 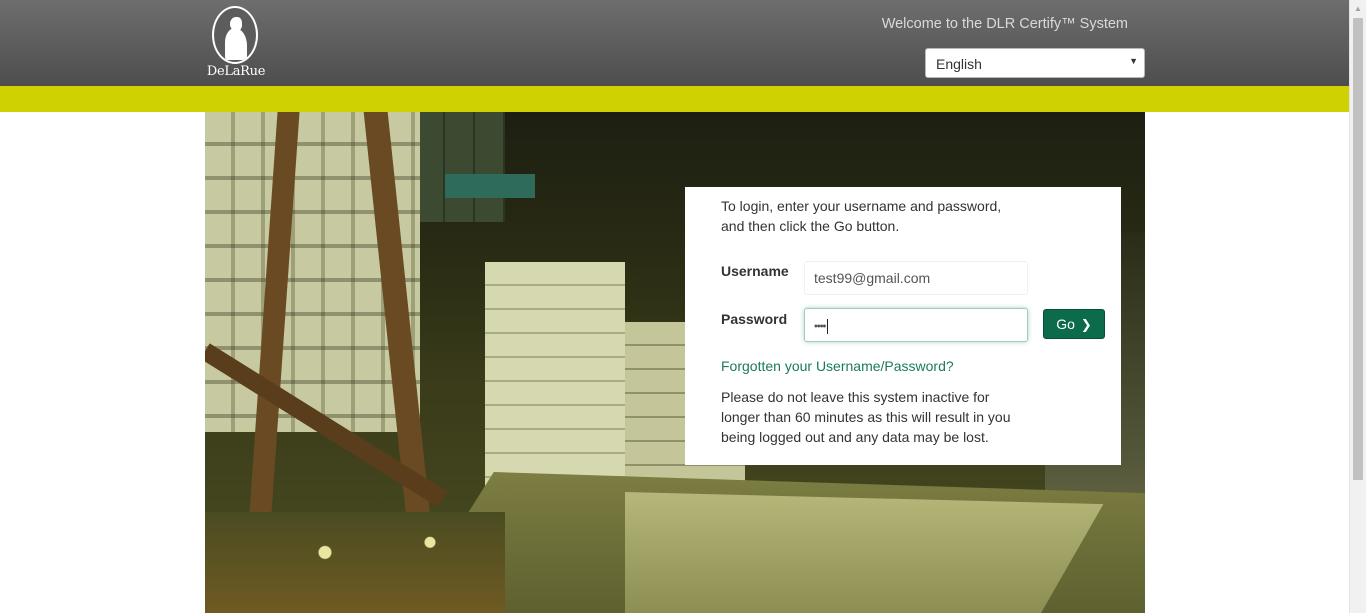 I want to click on delarue-logo: DeLaRue, so click(x=236, y=44).